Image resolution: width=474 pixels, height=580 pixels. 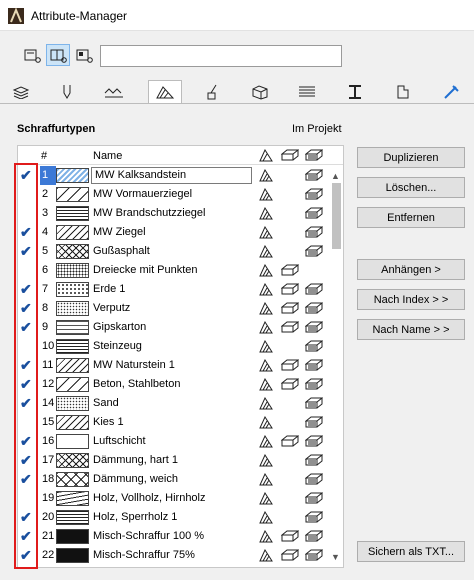 I want to click on scroll-up-icon: ▲, so click(x=335, y=176).